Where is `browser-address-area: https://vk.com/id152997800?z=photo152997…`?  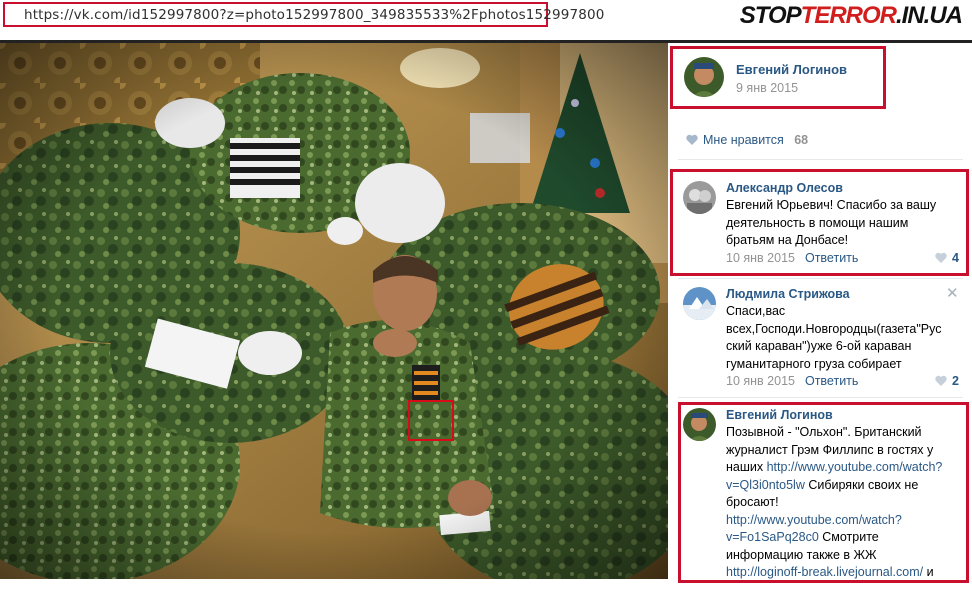
browser-address-area: https://vk.com/id152997800?z=photo152997… is located at coordinates (486, 20).